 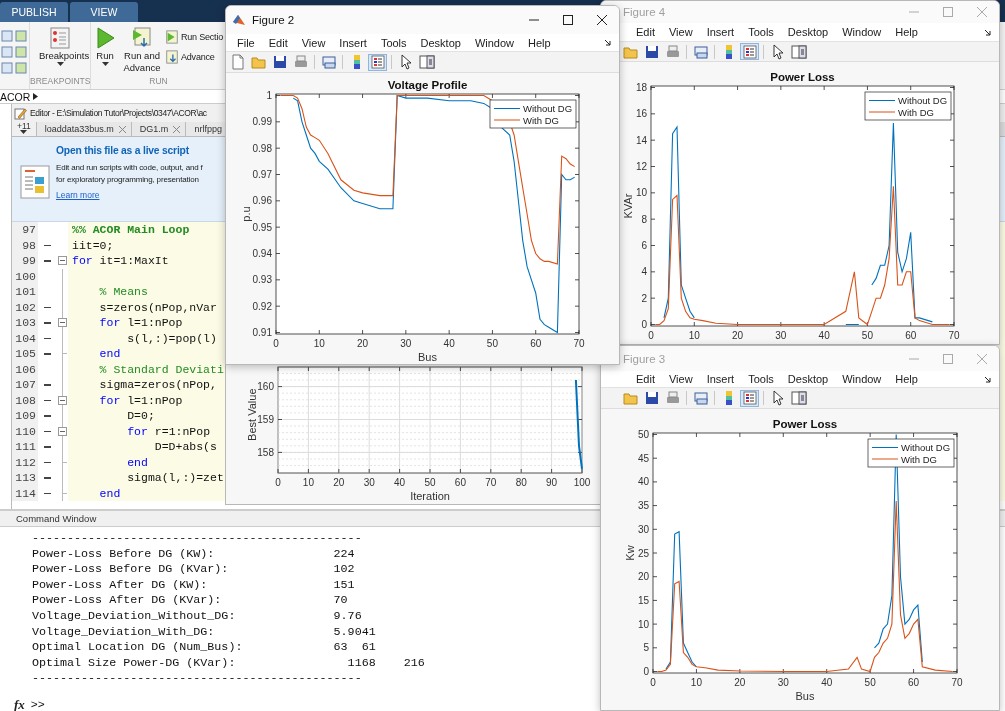 What do you see at coordinates (36, 96) in the screenshot?
I see `arrow-icon` at bounding box center [36, 96].